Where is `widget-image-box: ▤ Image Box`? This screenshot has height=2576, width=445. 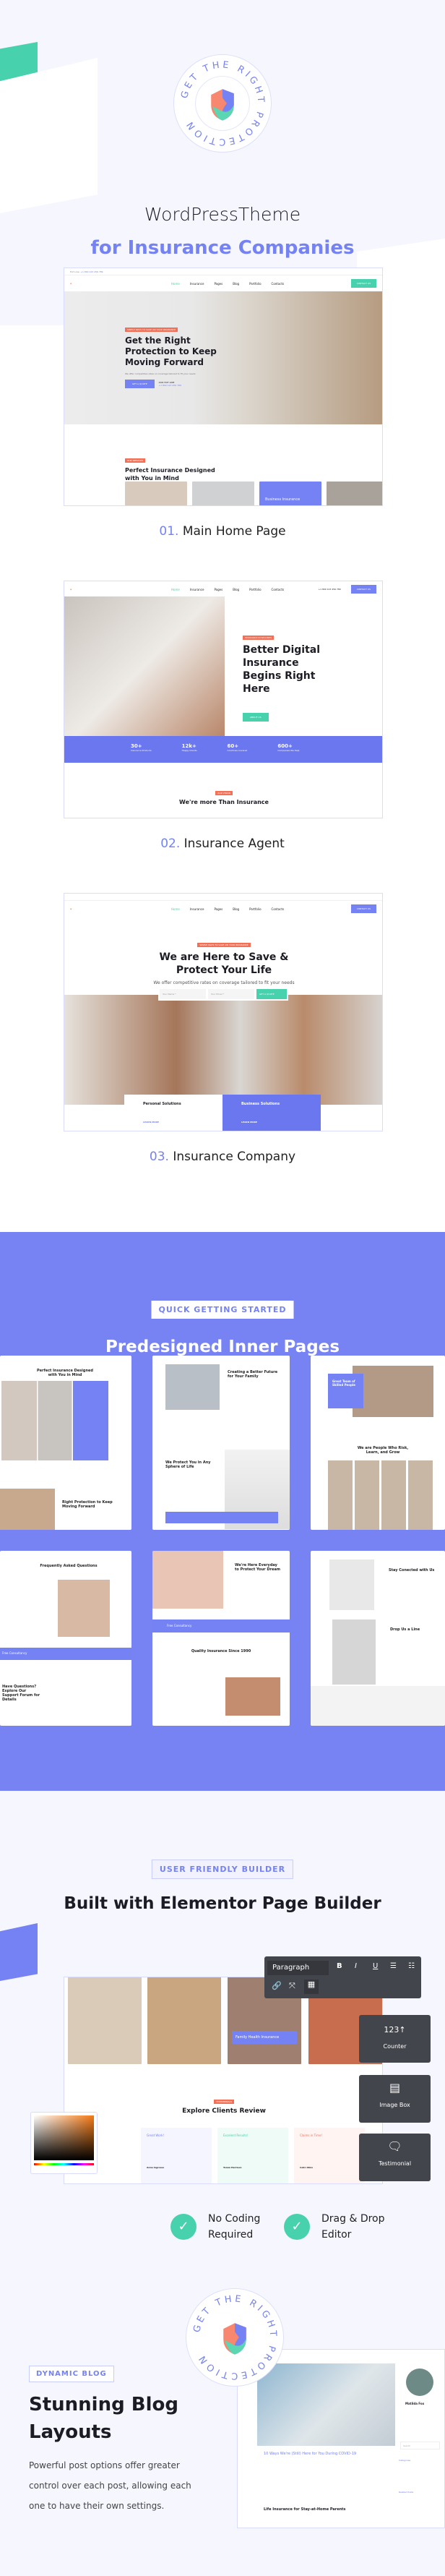
widget-image-box: ▤ Image Box is located at coordinates (395, 2099).